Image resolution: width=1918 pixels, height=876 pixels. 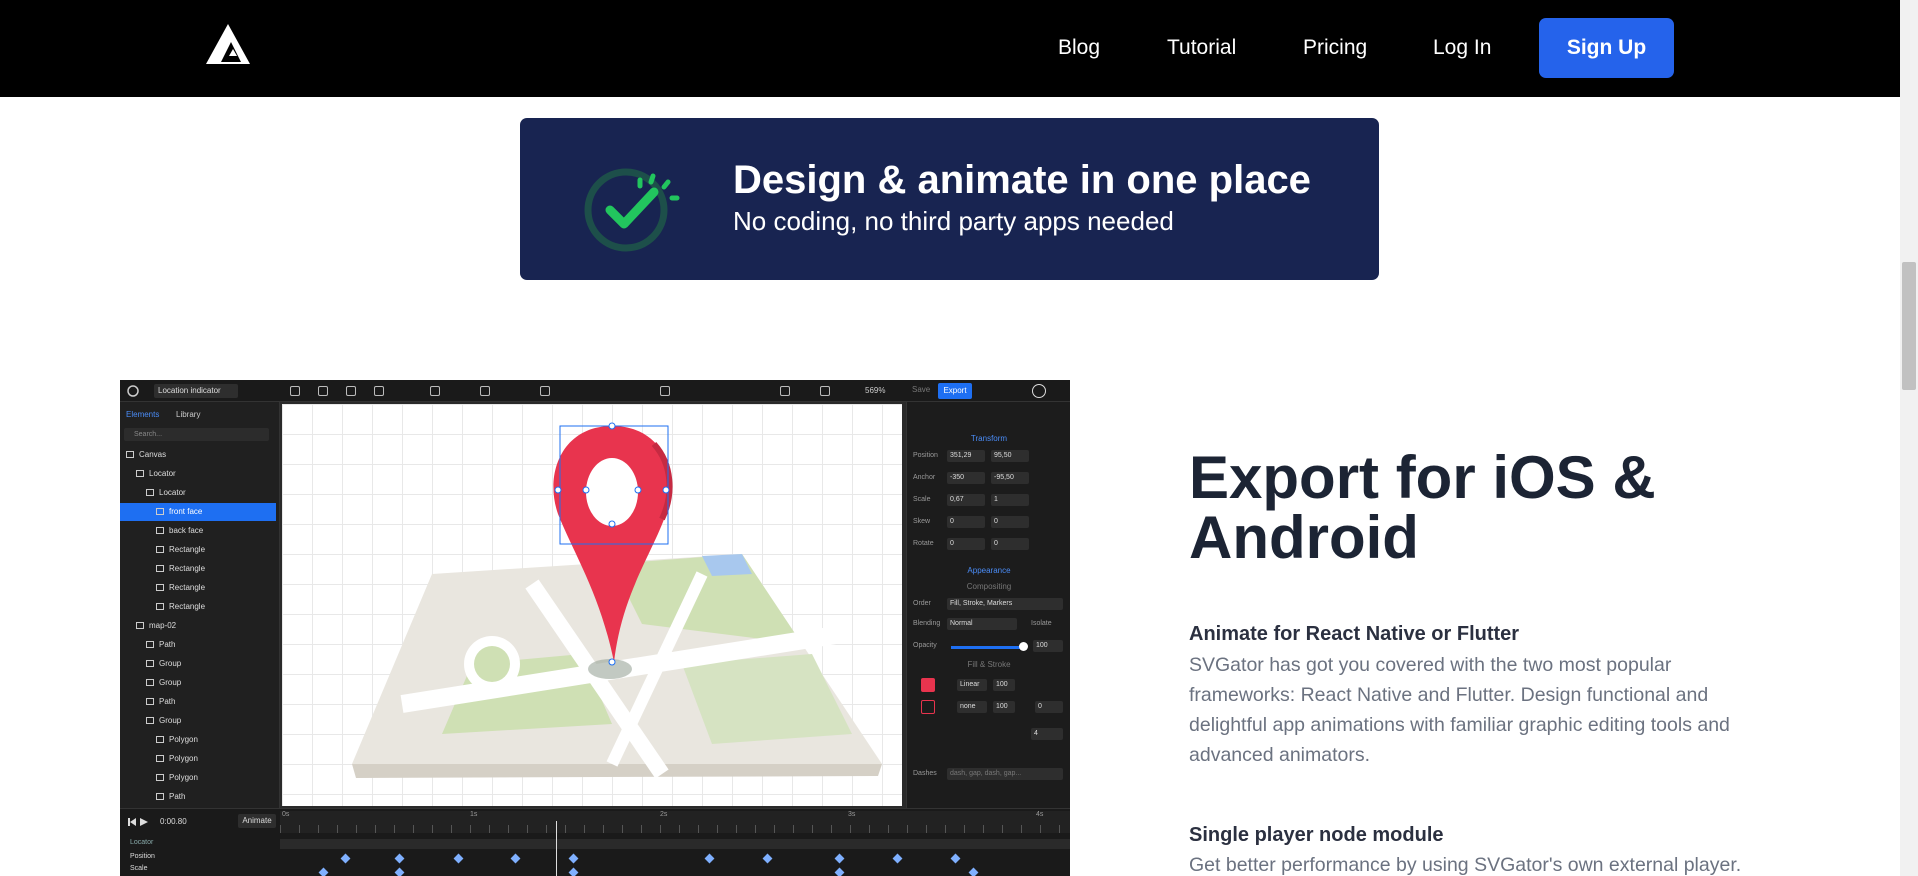 What do you see at coordinates (1041, 623) in the screenshot?
I see `isolate-checkbox: Isolate` at bounding box center [1041, 623].